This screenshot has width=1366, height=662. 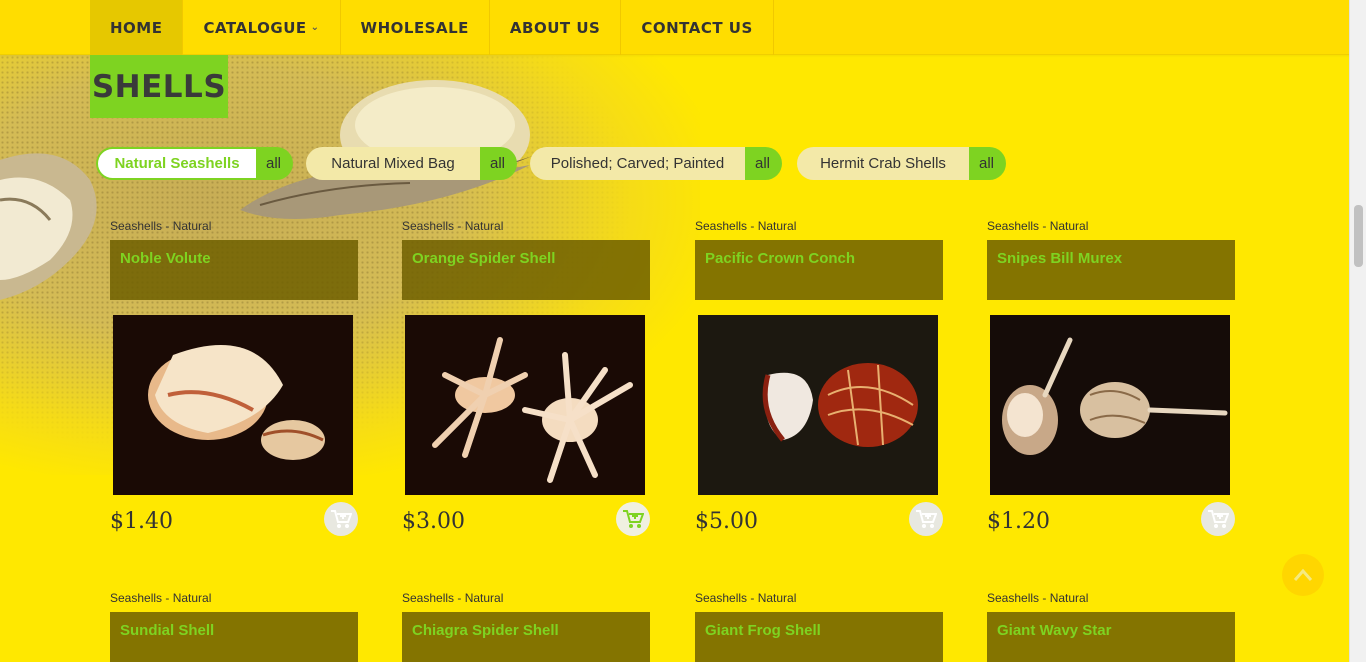 I want to click on product-name: Chiagra Spider Shell, so click(x=526, y=637).